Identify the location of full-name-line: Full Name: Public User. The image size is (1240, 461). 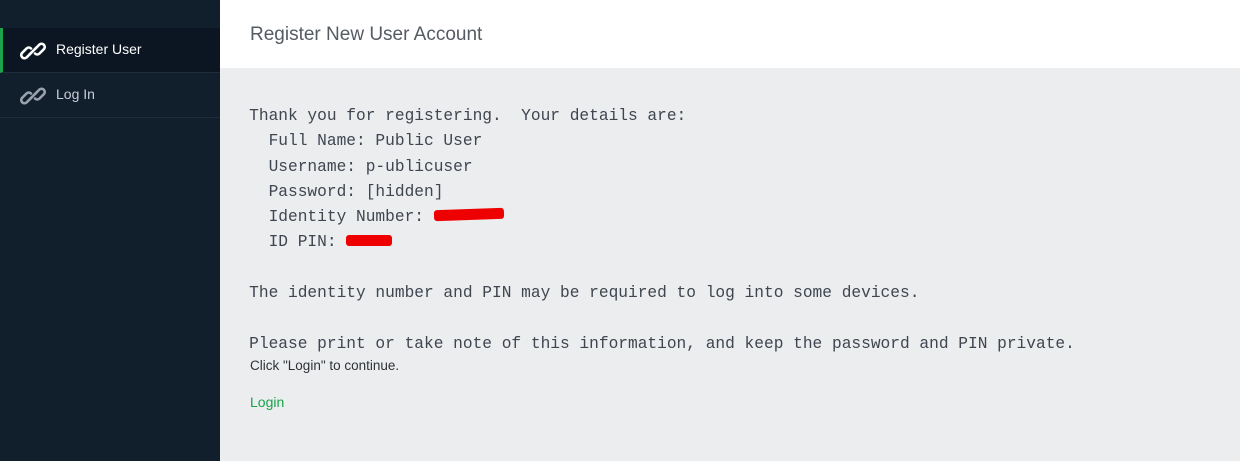
(351, 141).